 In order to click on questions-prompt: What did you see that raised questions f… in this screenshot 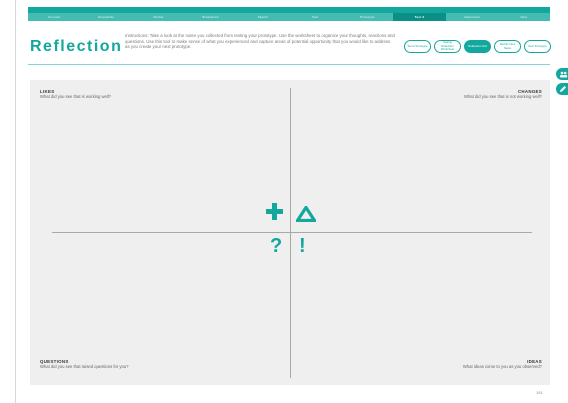, I will do `click(84, 366)`.